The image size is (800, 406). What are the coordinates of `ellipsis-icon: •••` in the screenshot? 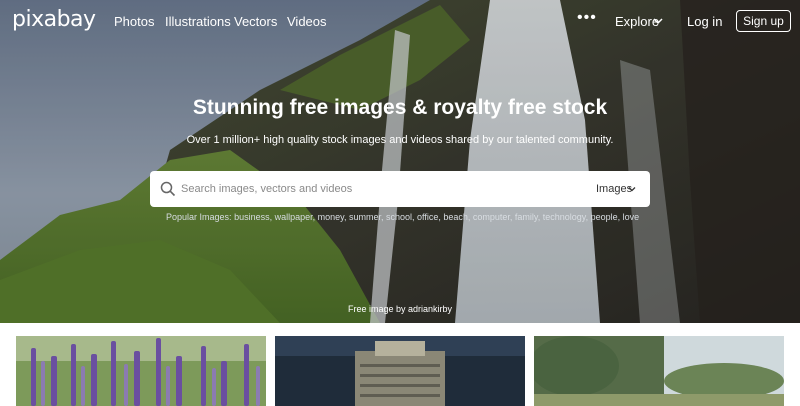 It's located at (587, 18).